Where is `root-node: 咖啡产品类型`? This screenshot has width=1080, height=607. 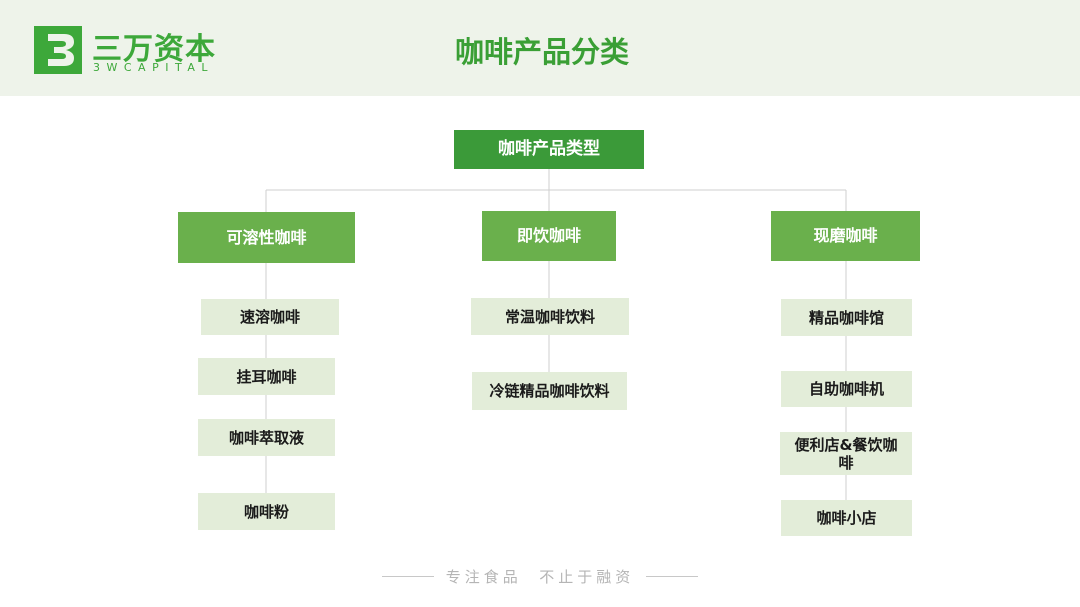 root-node: 咖啡产品类型 is located at coordinates (549, 149).